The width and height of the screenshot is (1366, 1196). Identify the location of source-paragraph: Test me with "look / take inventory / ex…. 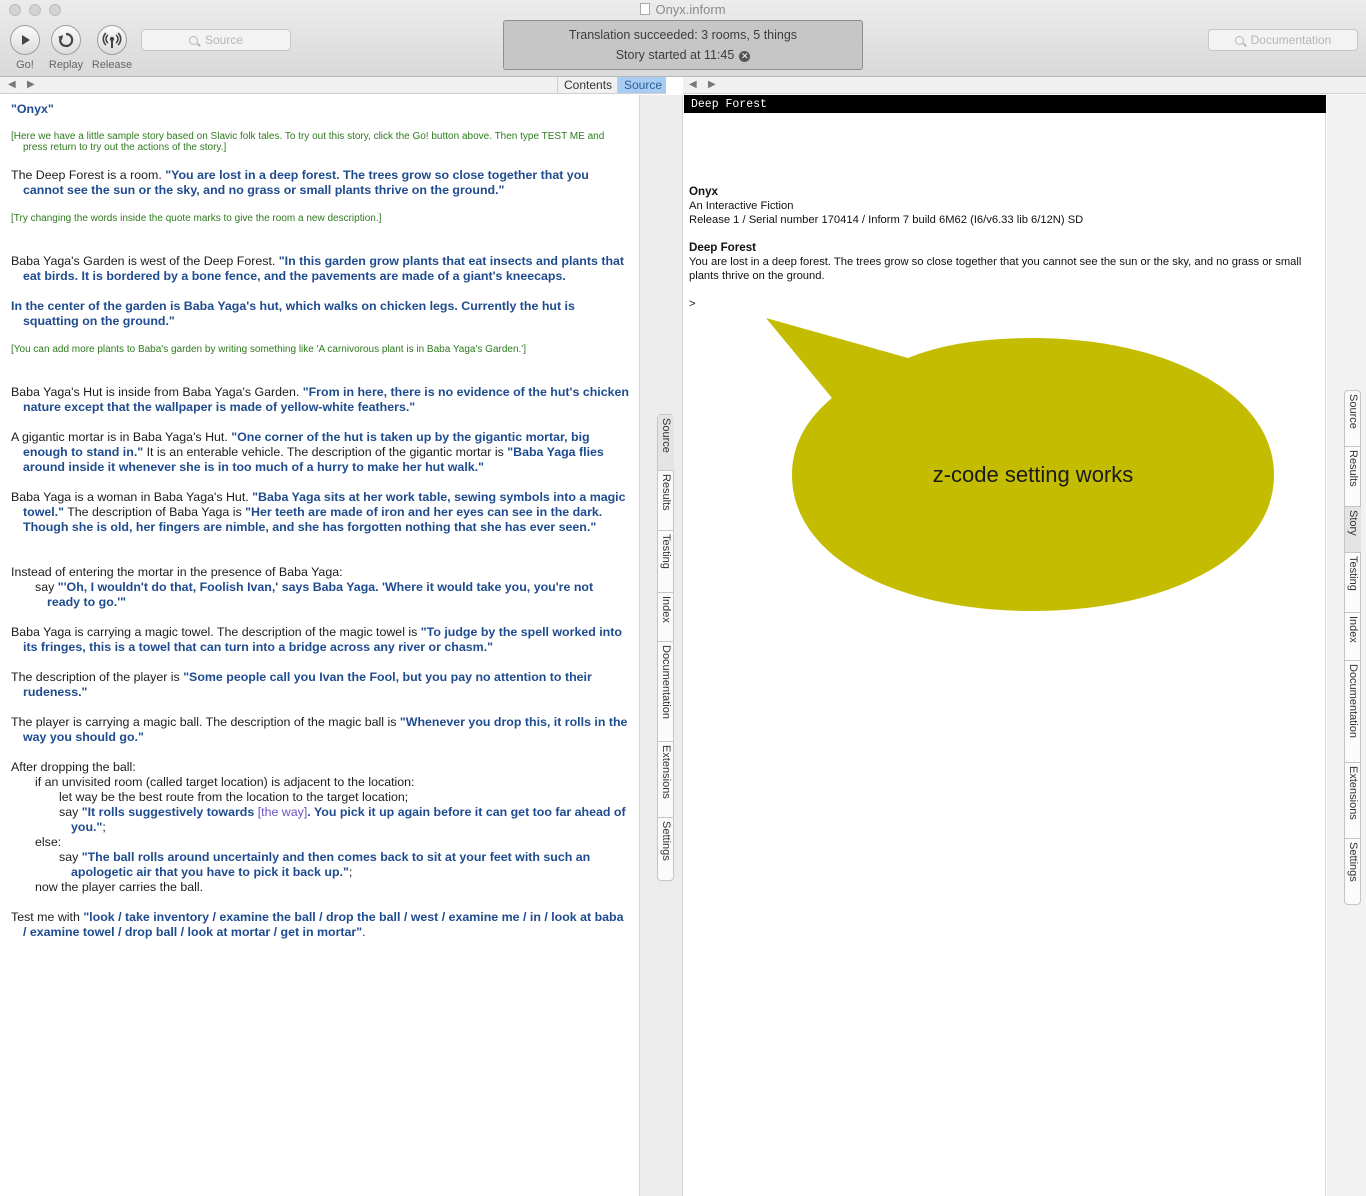
(320, 925).